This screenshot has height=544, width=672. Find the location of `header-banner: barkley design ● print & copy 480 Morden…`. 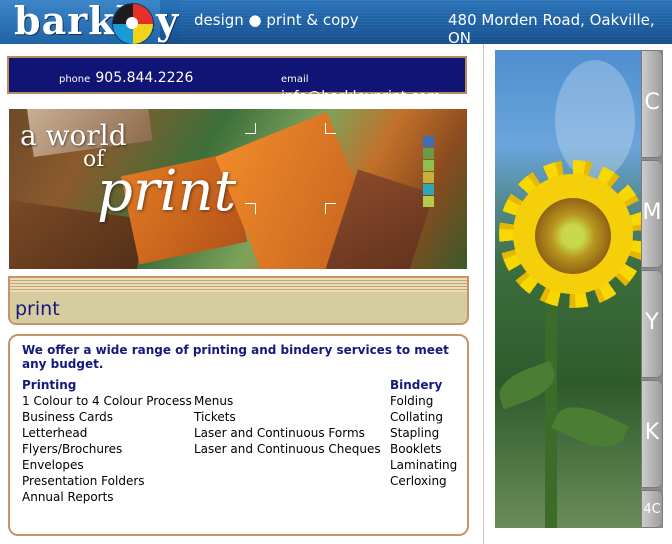

header-banner: barkley design ● print & copy 480 Morden… is located at coordinates (336, 22).